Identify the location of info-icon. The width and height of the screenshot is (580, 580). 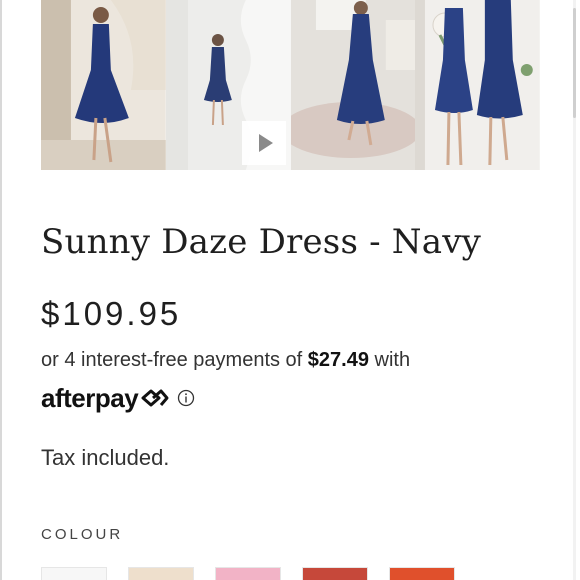
(186, 398).